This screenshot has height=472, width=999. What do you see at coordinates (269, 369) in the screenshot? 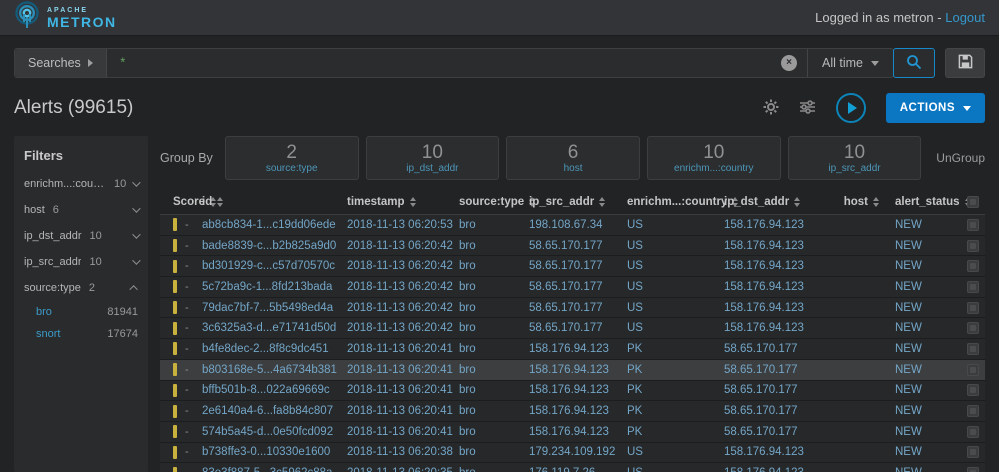
I see `cell-id: b803168e-5...4a6734b381` at bounding box center [269, 369].